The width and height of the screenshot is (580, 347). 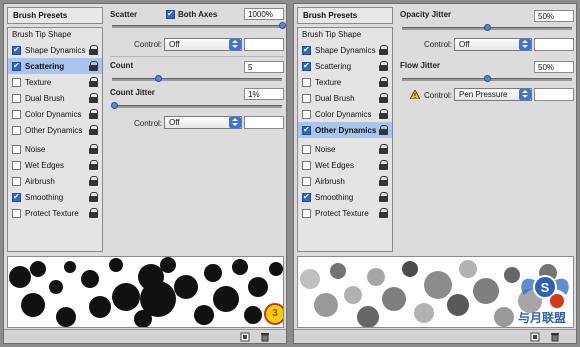 What do you see at coordinates (426, 14) in the screenshot?
I see `opacity-jitter-label: Opacity Jitter` at bounding box center [426, 14].